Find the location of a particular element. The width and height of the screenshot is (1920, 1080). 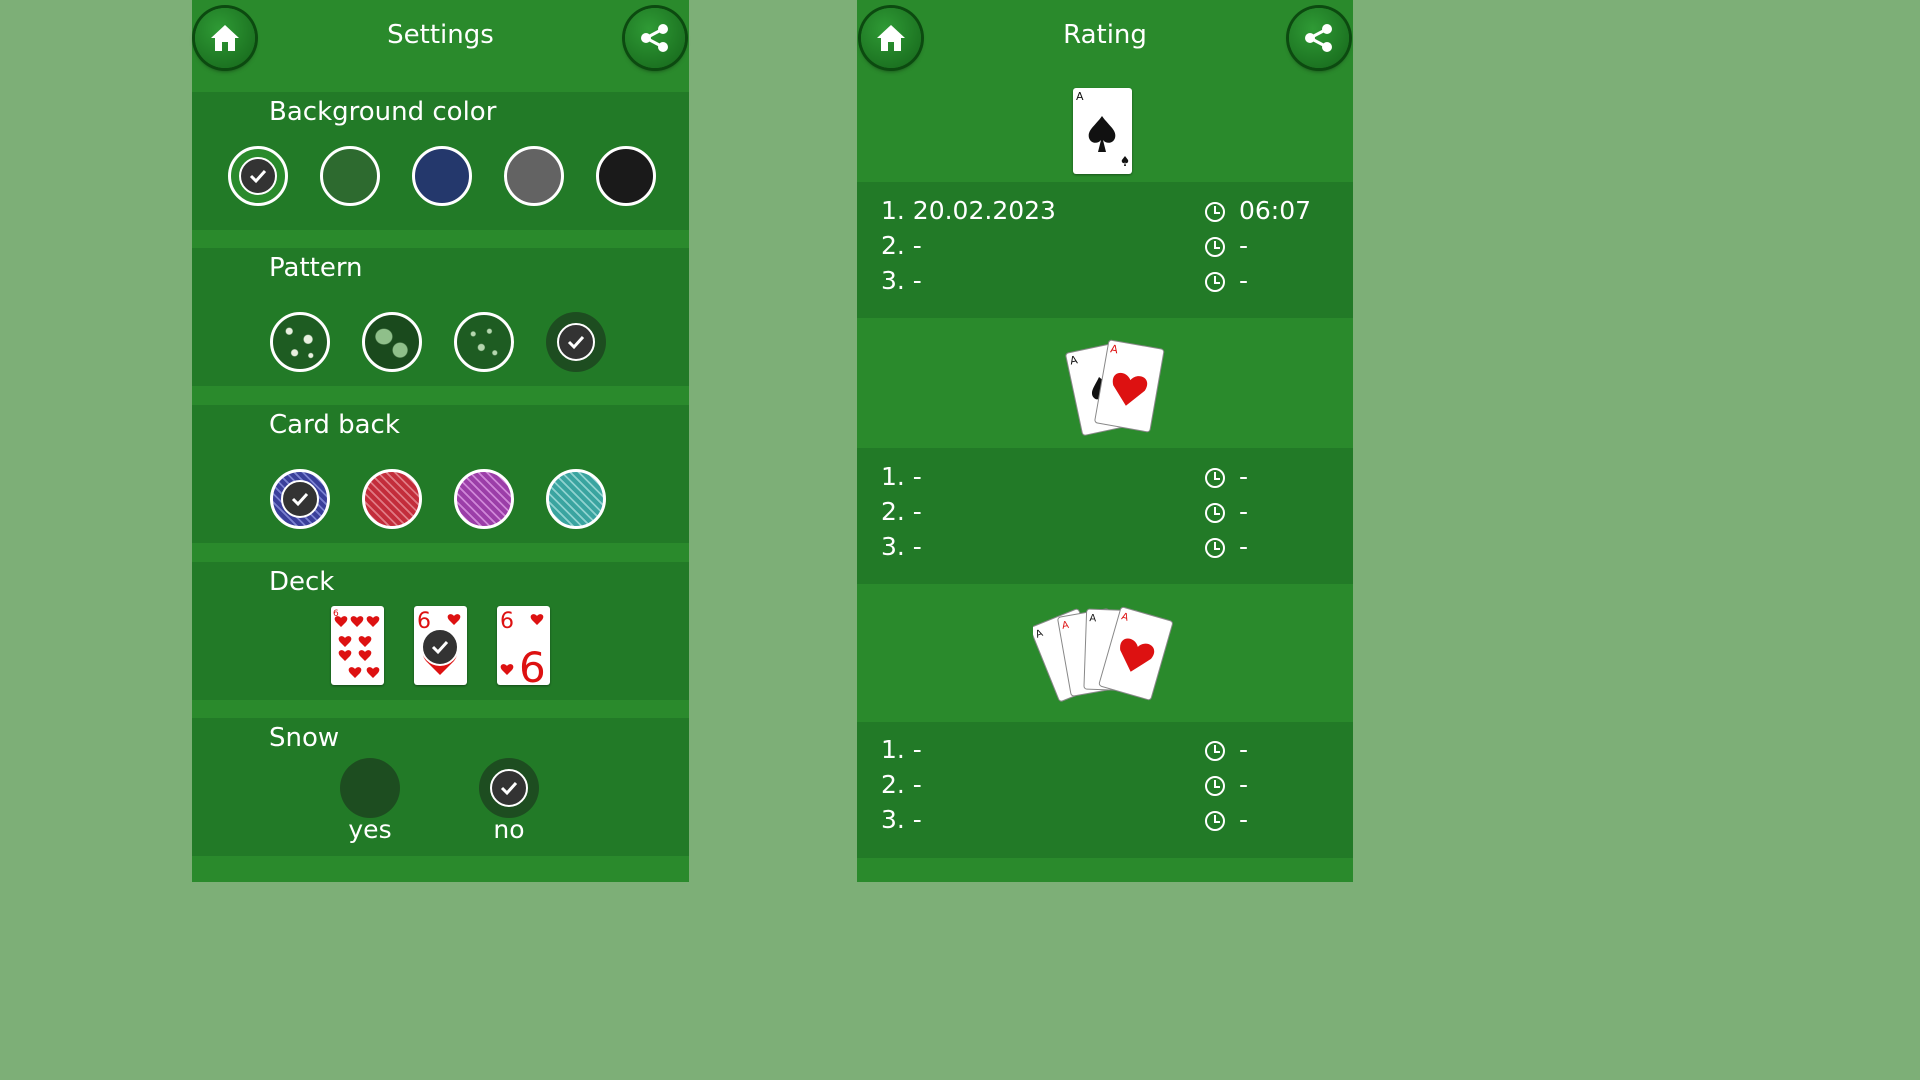

six-of-hearts-classic-card: 6 is located at coordinates (356, 643).